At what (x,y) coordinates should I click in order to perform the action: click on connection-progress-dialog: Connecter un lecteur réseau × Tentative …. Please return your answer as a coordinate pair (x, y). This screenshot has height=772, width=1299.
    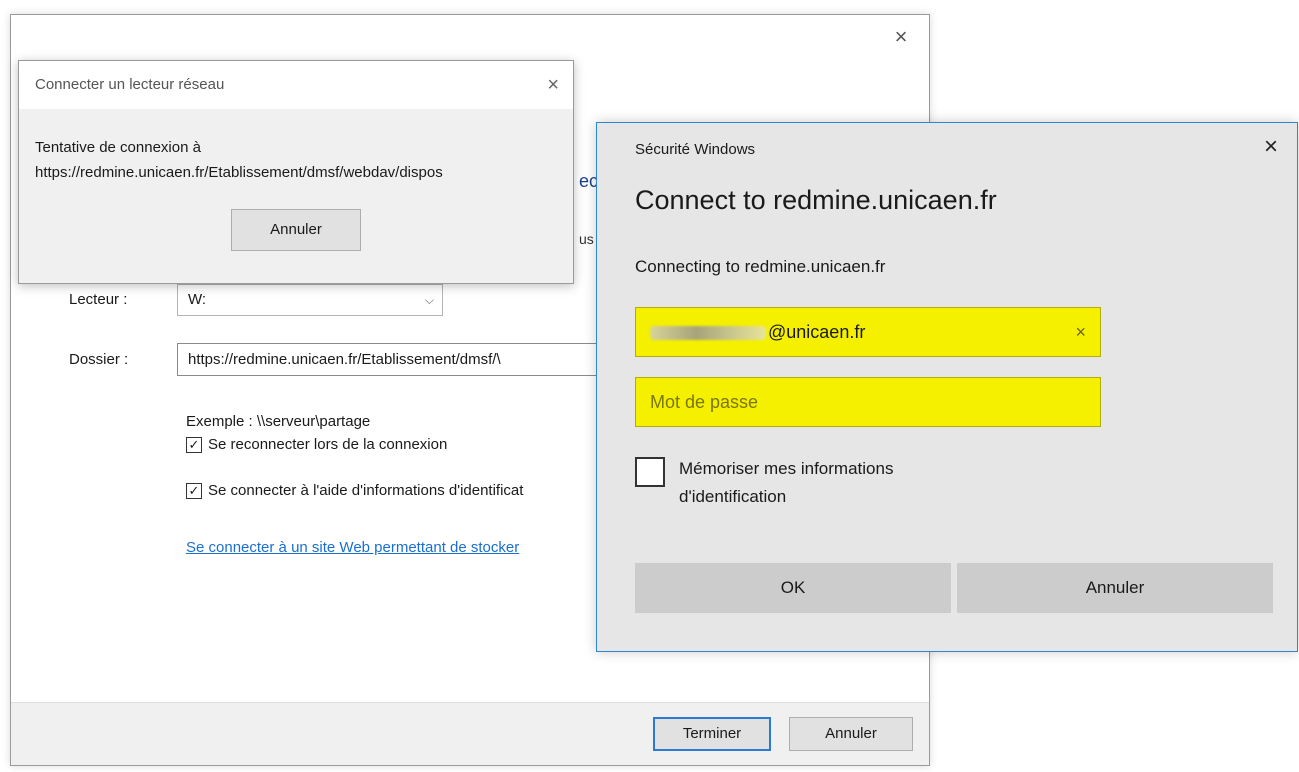
    Looking at the image, I should click on (296, 172).